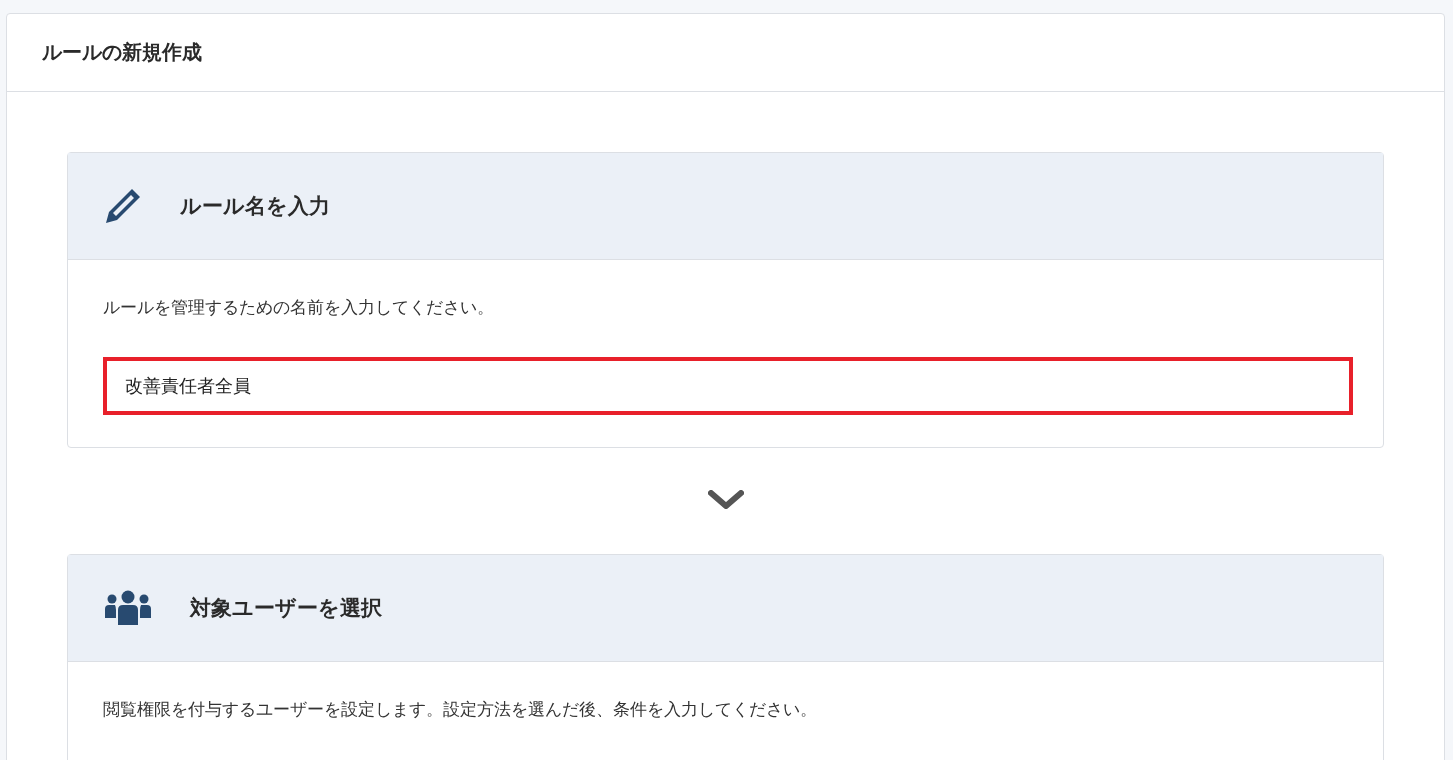 Image resolution: width=1453 pixels, height=760 pixels. Describe the element at coordinates (299, 307) in the screenshot. I see `step-description: ルールを管理するための名前を入力してください。` at that location.